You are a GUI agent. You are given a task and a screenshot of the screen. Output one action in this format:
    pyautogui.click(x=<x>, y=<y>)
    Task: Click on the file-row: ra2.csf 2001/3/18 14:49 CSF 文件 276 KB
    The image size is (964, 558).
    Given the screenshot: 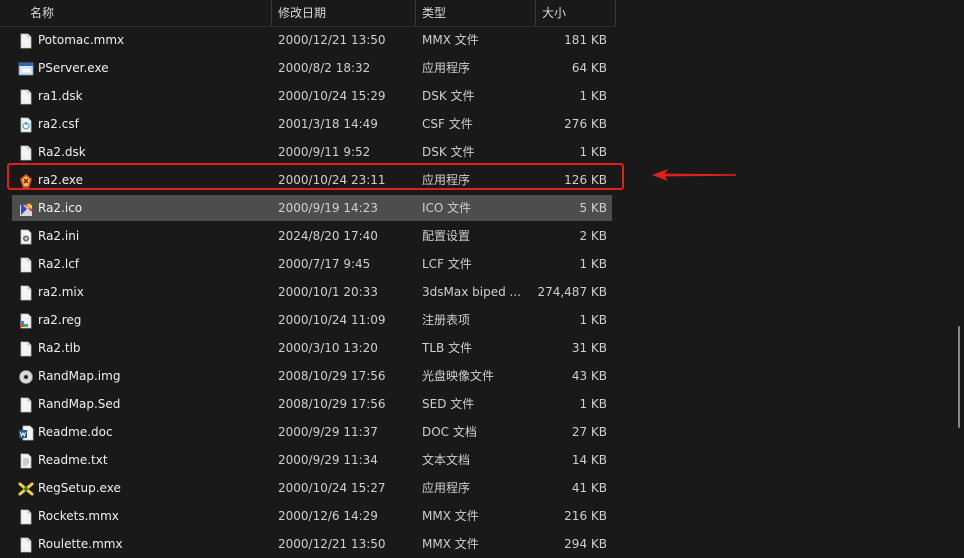 What is the action you would take?
    pyautogui.click(x=312, y=124)
    